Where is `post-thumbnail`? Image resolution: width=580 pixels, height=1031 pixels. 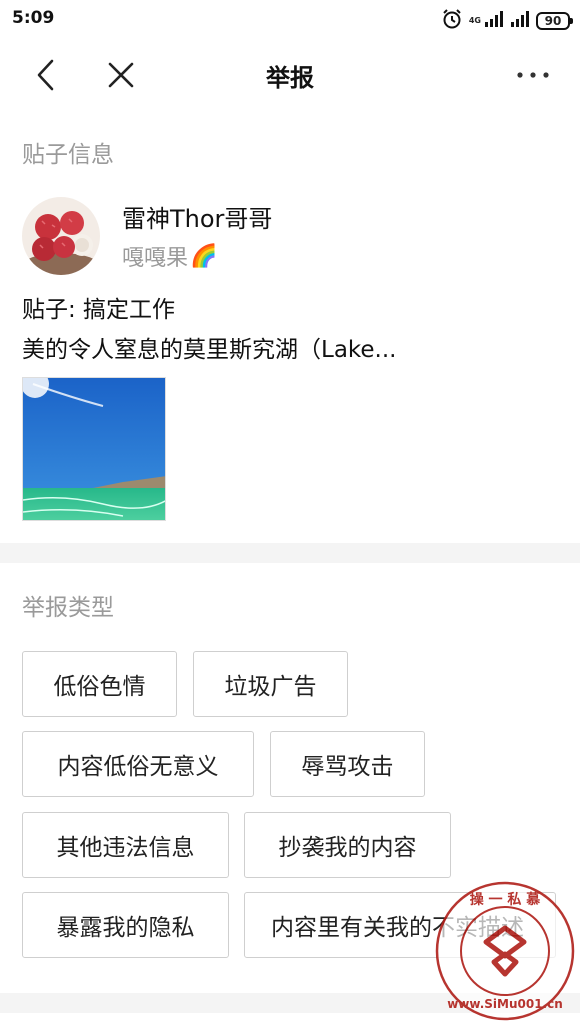
post-thumbnail is located at coordinates (94, 449).